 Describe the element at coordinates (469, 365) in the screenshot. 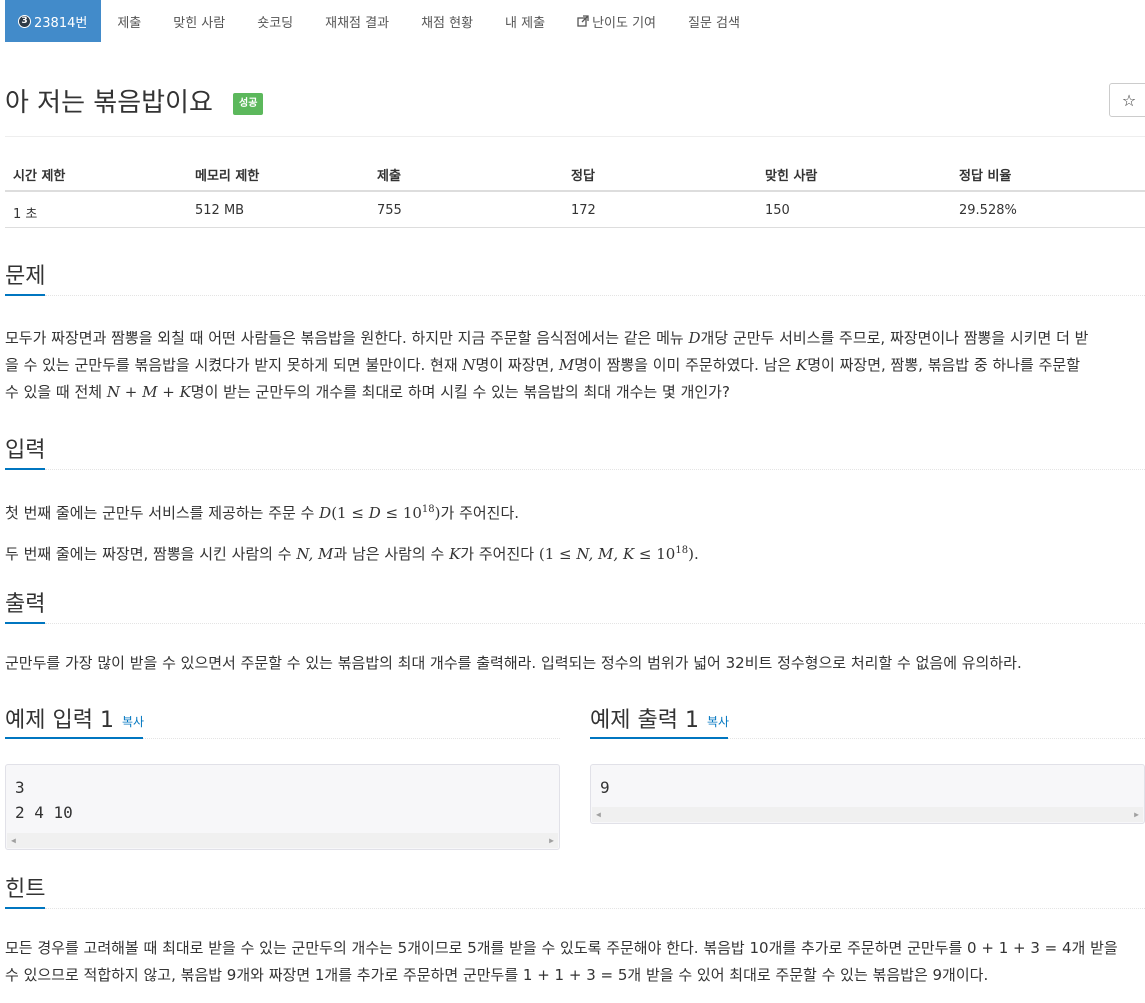

I see `math-n: N` at that location.